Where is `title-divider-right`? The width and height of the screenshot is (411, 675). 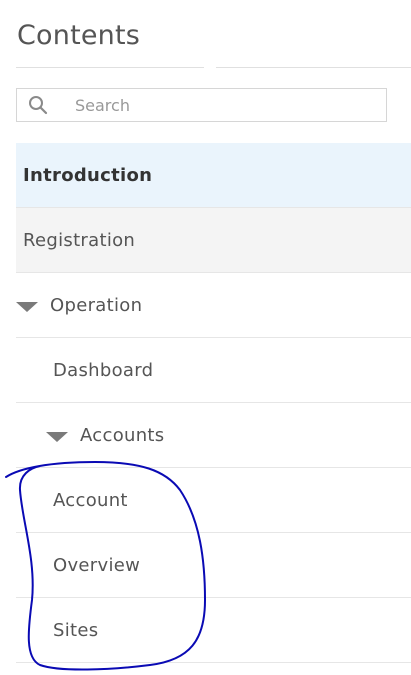
title-divider-right is located at coordinates (313, 67).